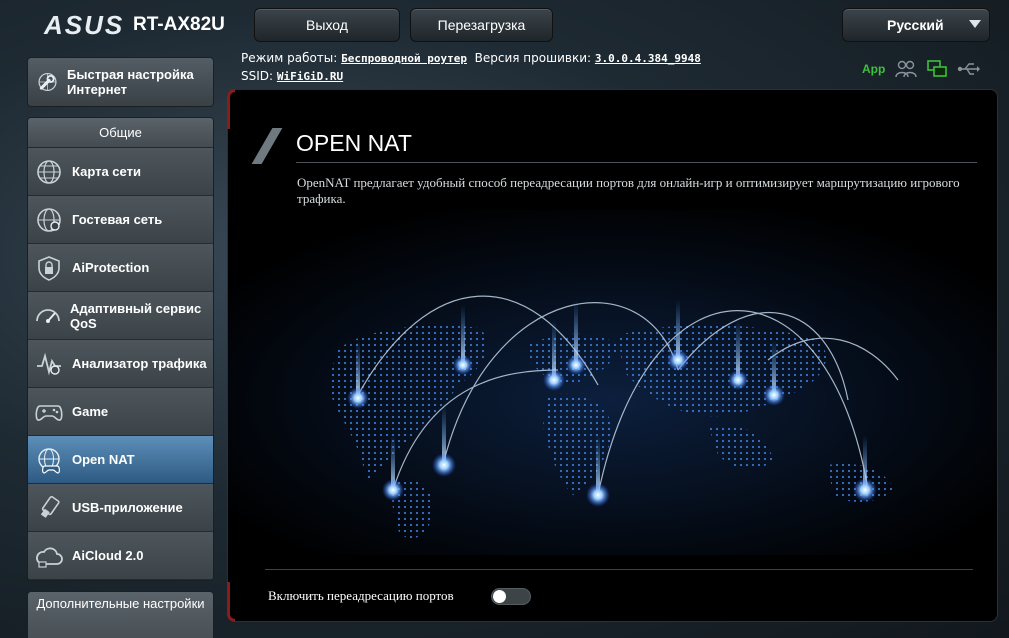  Describe the element at coordinates (619, 569) in the screenshot. I see `section-divider` at that location.